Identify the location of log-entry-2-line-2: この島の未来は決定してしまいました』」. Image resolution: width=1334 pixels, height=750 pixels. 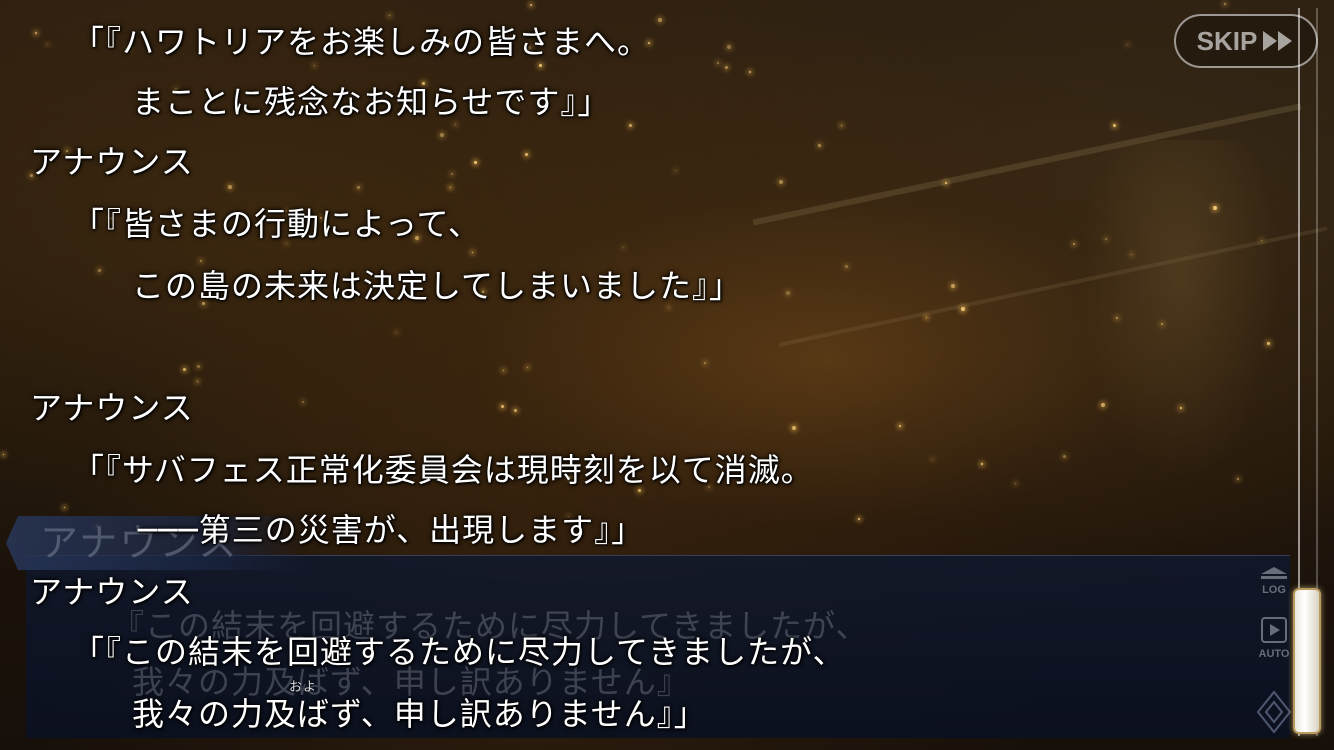
(437, 286).